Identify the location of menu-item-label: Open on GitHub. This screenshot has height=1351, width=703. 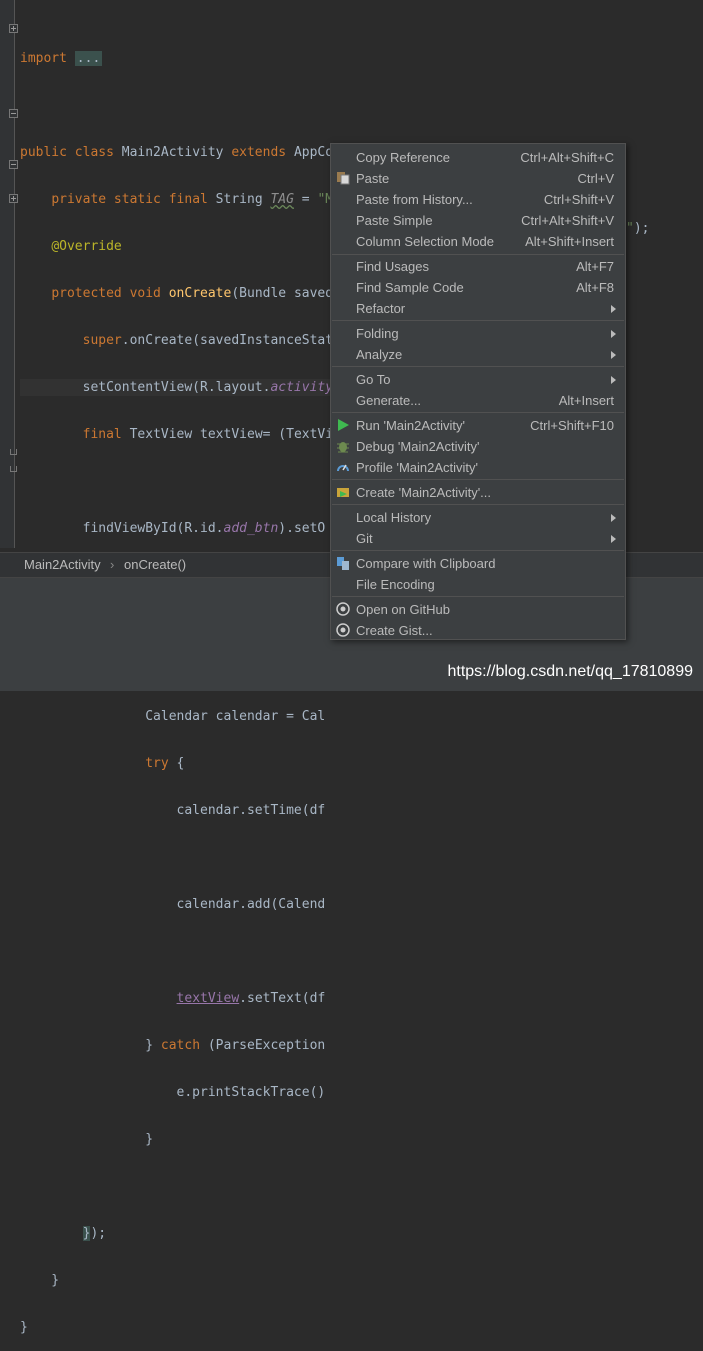
(403, 609).